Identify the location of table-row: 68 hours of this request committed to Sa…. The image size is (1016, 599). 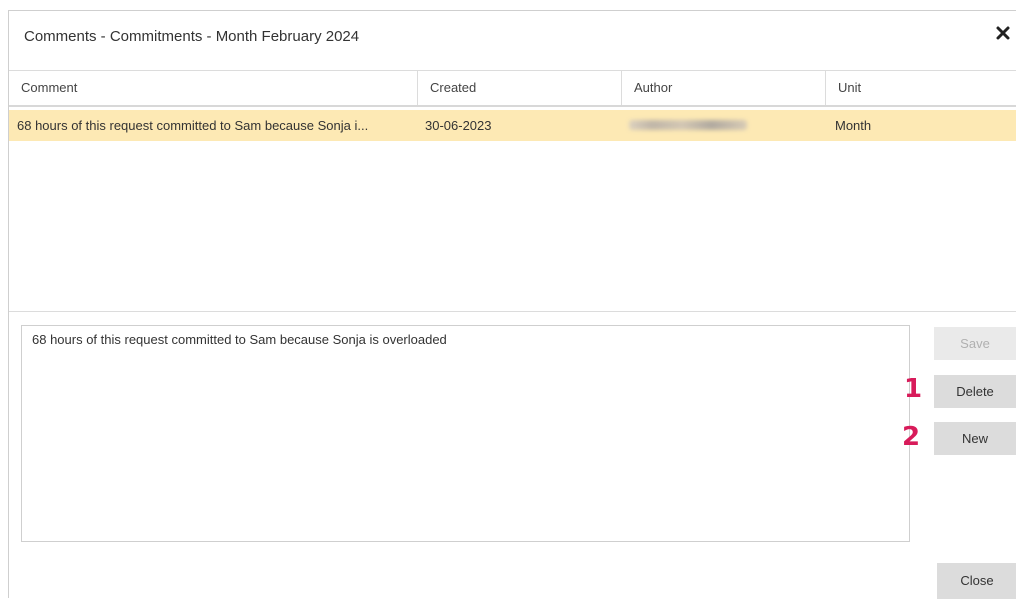
(512, 125).